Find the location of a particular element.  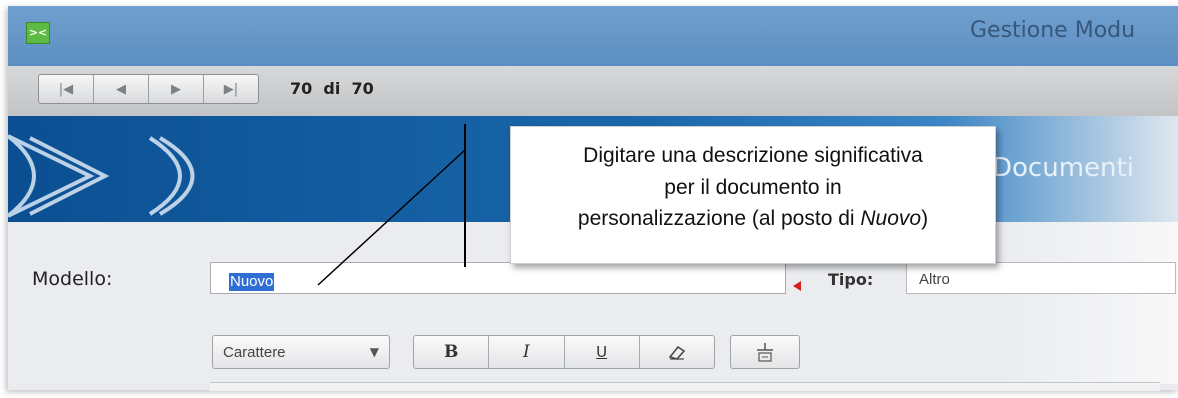

previous-record-button: ◀ is located at coordinates (121, 89).